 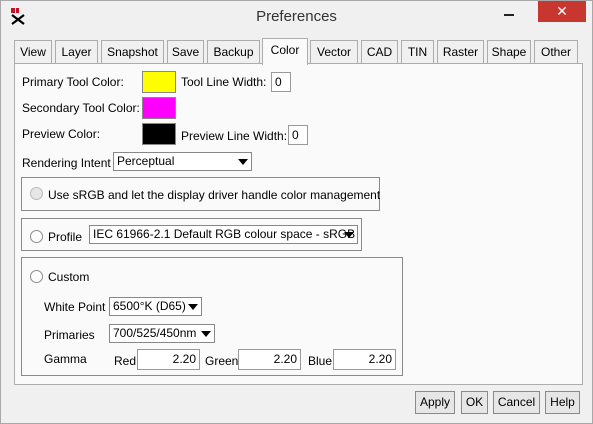 What do you see at coordinates (81, 108) in the screenshot?
I see `secondary-color-label: Secondary Tool Color:` at bounding box center [81, 108].